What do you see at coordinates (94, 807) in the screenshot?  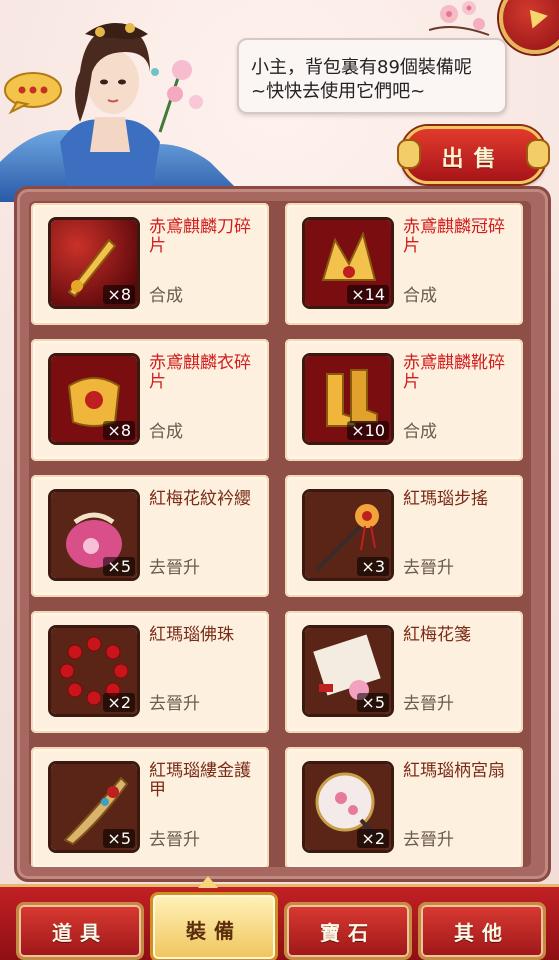 I see `nail-guard-icon: ×5` at bounding box center [94, 807].